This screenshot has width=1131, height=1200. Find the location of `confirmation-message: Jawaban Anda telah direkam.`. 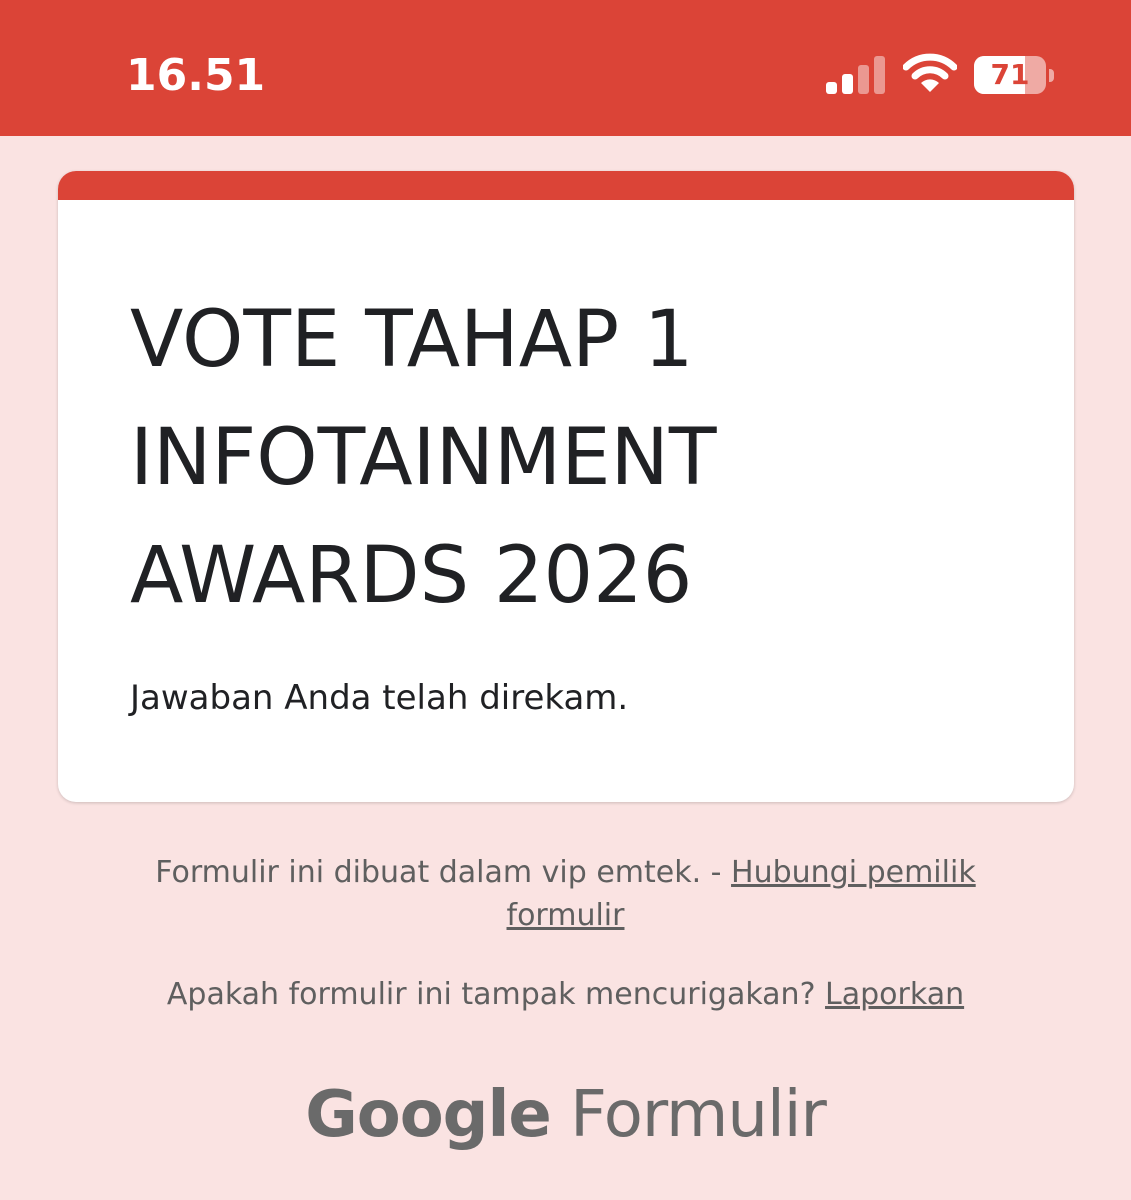

confirmation-message: Jawaban Anda telah direkam. is located at coordinates (379, 698).